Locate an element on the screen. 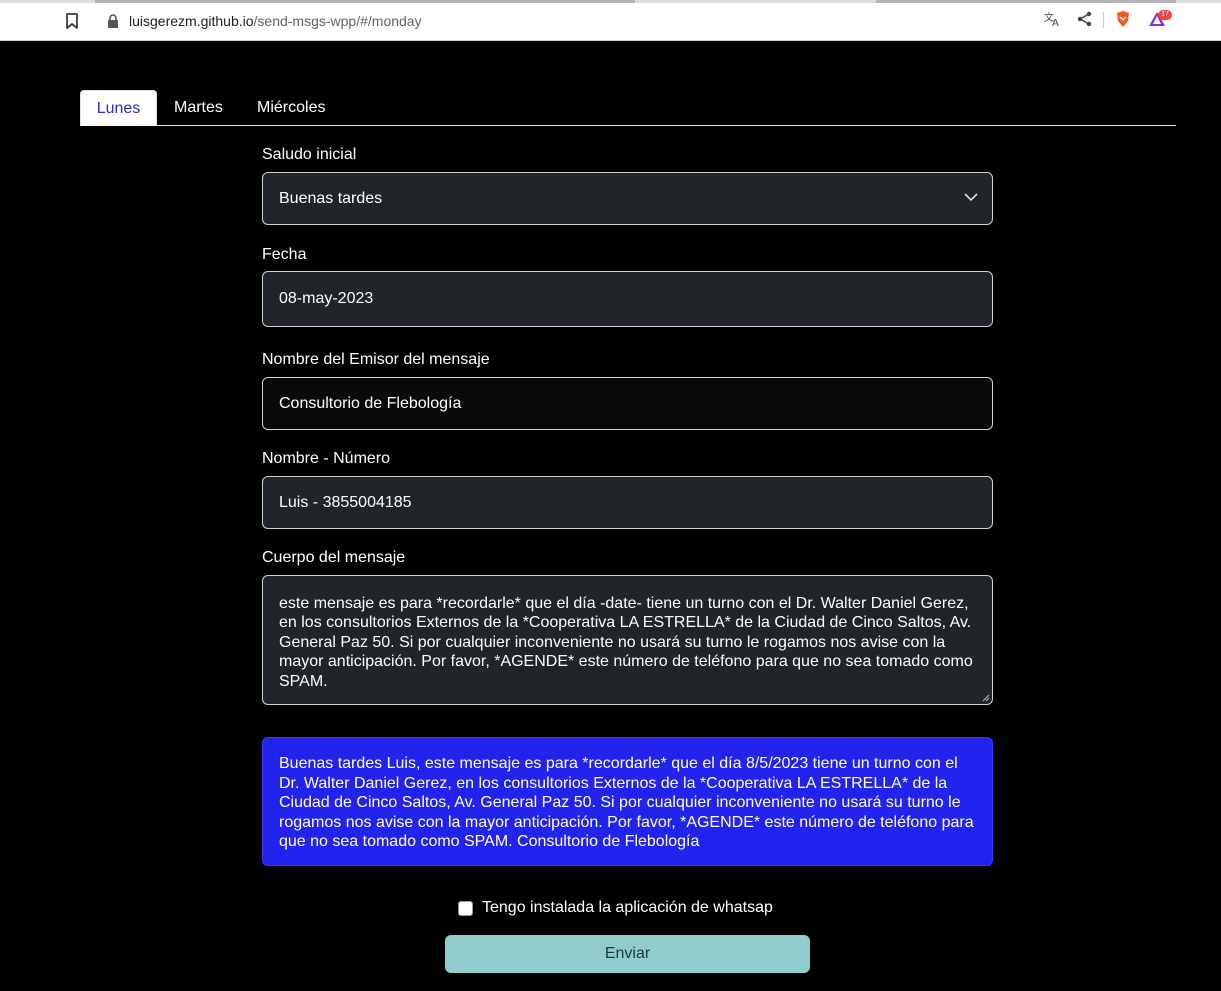 This screenshot has height=991, width=1221. notification-badge: 17 is located at coordinates (1165, 15).